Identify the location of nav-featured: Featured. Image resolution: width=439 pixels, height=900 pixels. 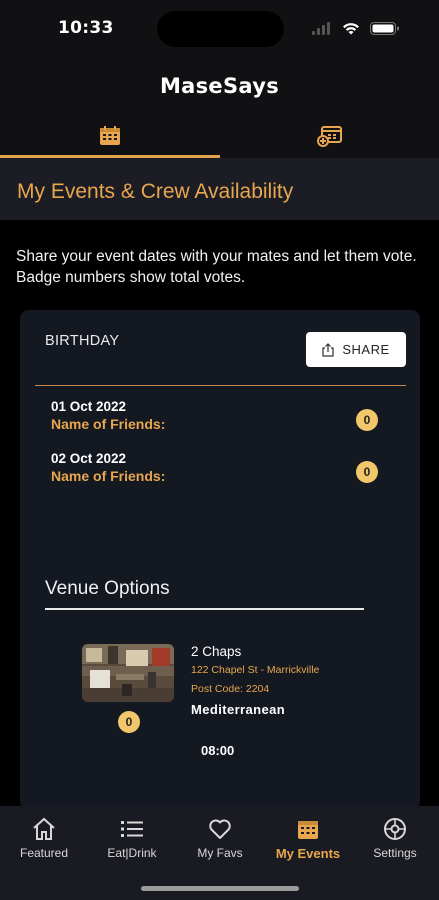
(44, 842).